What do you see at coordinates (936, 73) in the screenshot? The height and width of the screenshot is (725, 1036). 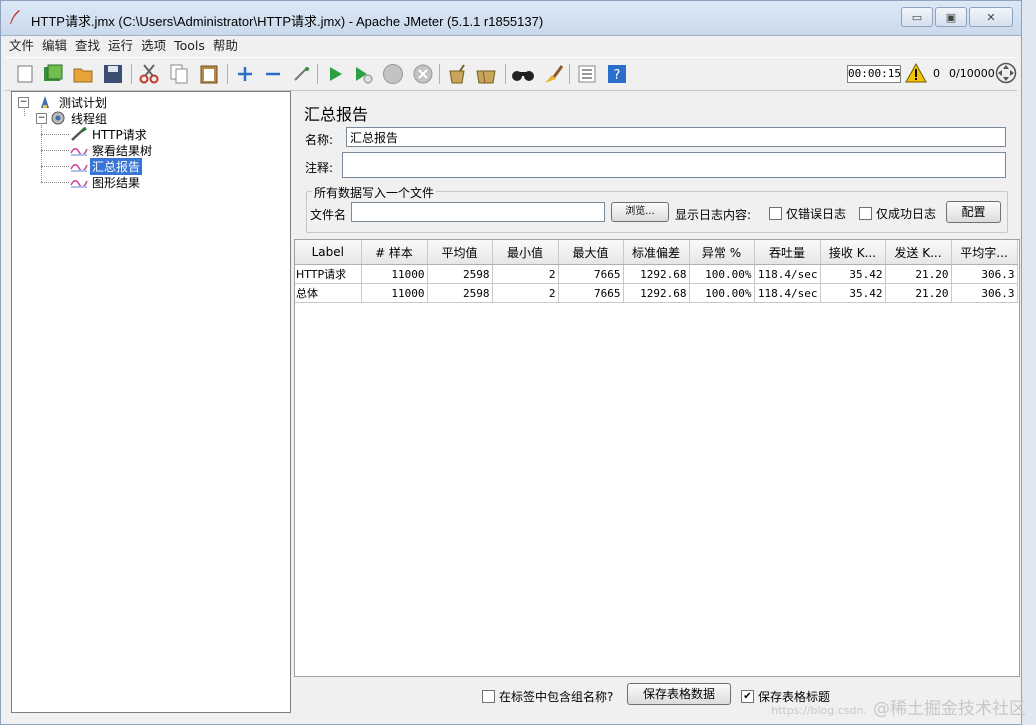 I see `error-count: 0` at bounding box center [936, 73].